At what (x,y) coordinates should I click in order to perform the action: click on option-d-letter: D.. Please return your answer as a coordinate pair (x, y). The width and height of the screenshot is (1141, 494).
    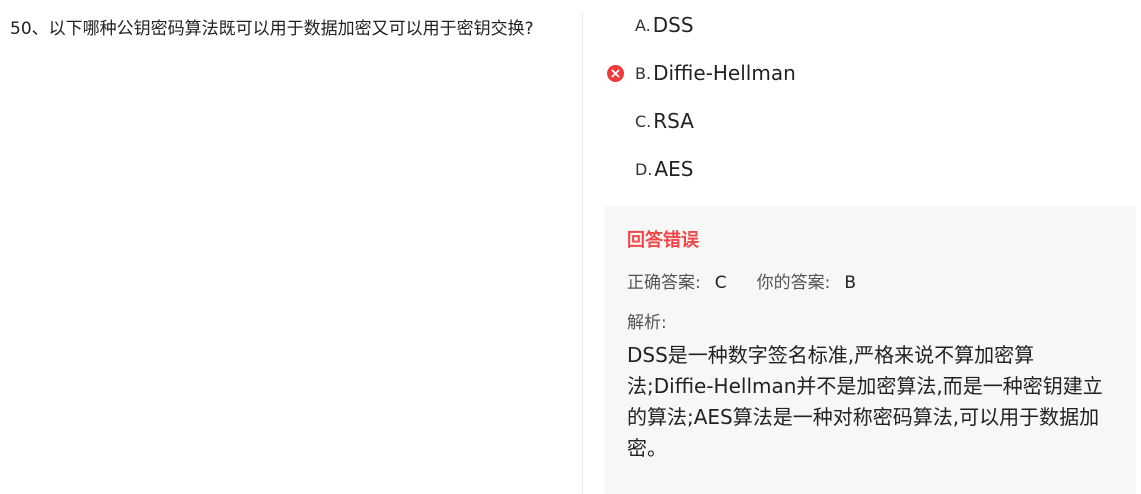
    Looking at the image, I should click on (644, 169).